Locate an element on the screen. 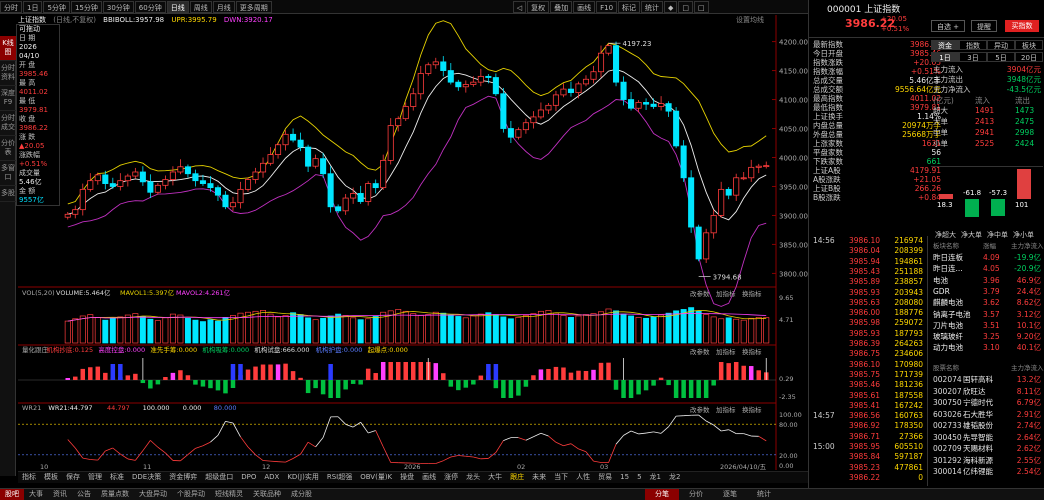  indicator-tab-14: 画线 is located at coordinates (429, 477).